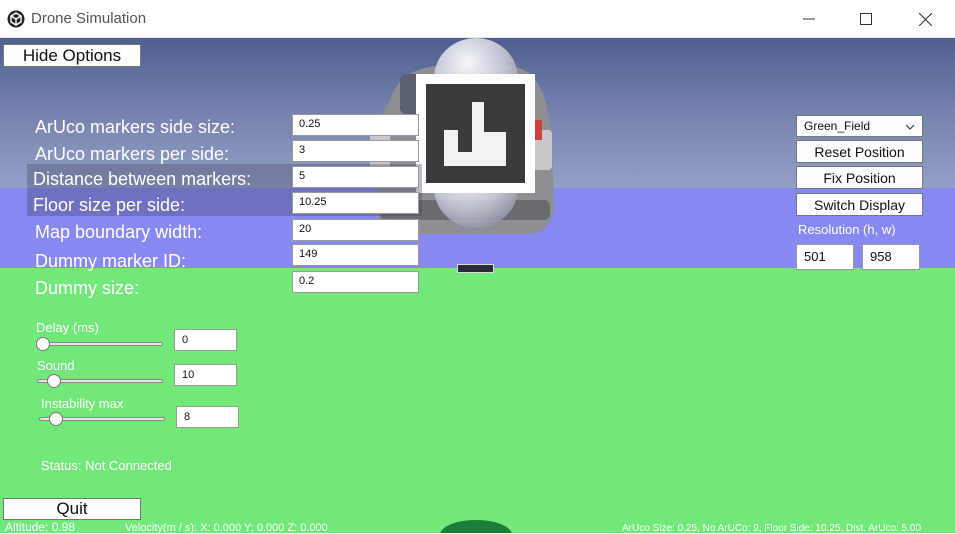  I want to click on dummy-marker, so click(475, 268).